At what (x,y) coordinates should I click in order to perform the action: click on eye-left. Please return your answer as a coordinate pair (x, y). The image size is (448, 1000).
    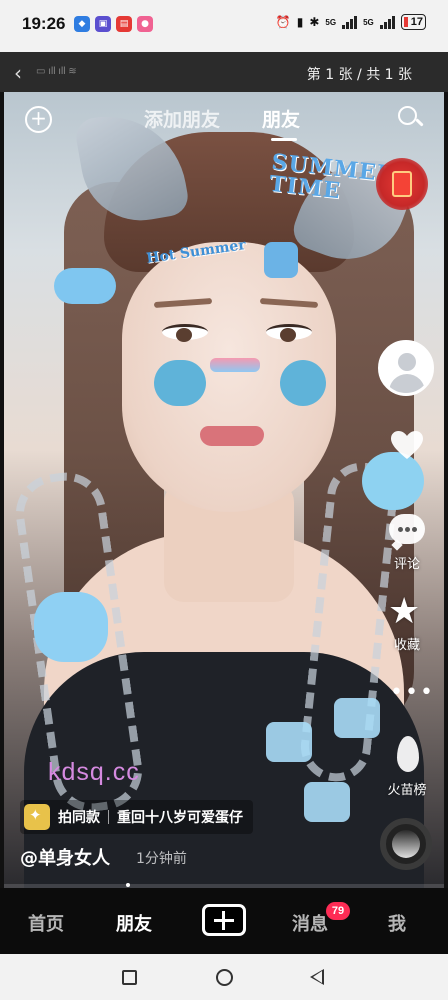
    Looking at the image, I should click on (185, 333).